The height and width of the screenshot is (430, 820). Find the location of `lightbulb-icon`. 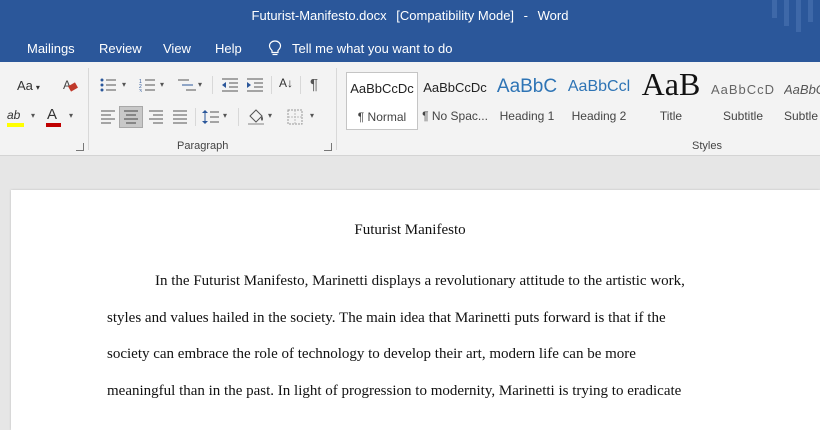

lightbulb-icon is located at coordinates (275, 48).